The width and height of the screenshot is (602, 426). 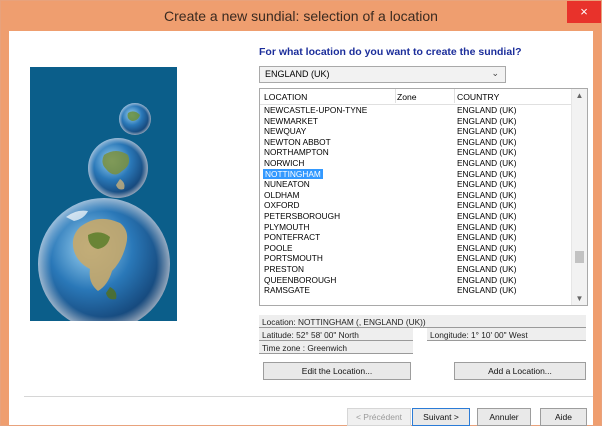 I want to click on list-row: NEWMARKET ENGLAND (UK), so click(x=415, y=121).